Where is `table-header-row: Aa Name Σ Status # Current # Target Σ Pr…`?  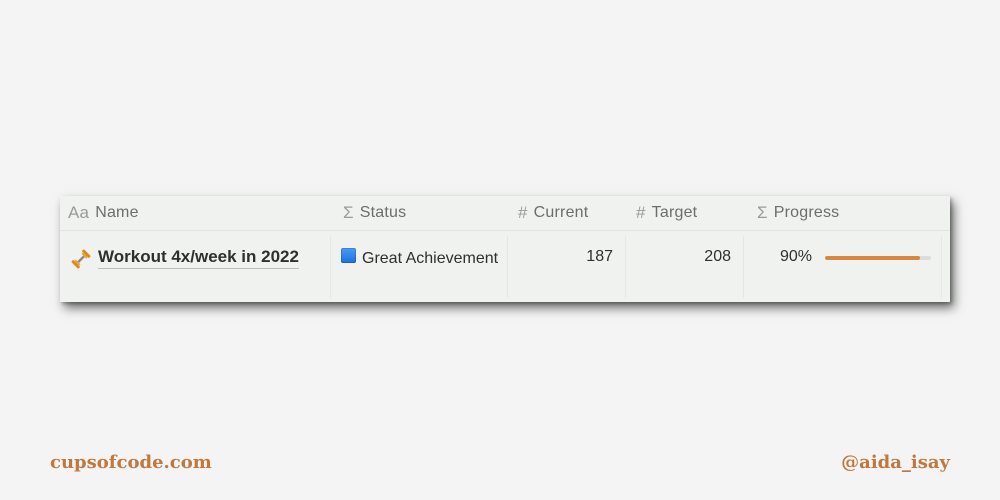
table-header-row: Aa Name Σ Status # Current # Target Σ Pr… is located at coordinates (505, 213).